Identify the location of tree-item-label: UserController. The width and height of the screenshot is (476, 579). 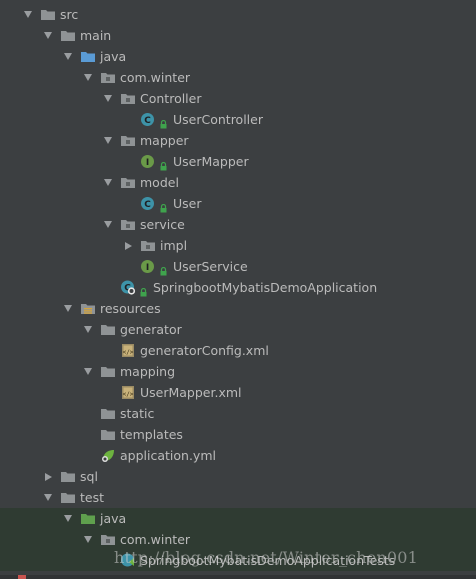
(218, 119).